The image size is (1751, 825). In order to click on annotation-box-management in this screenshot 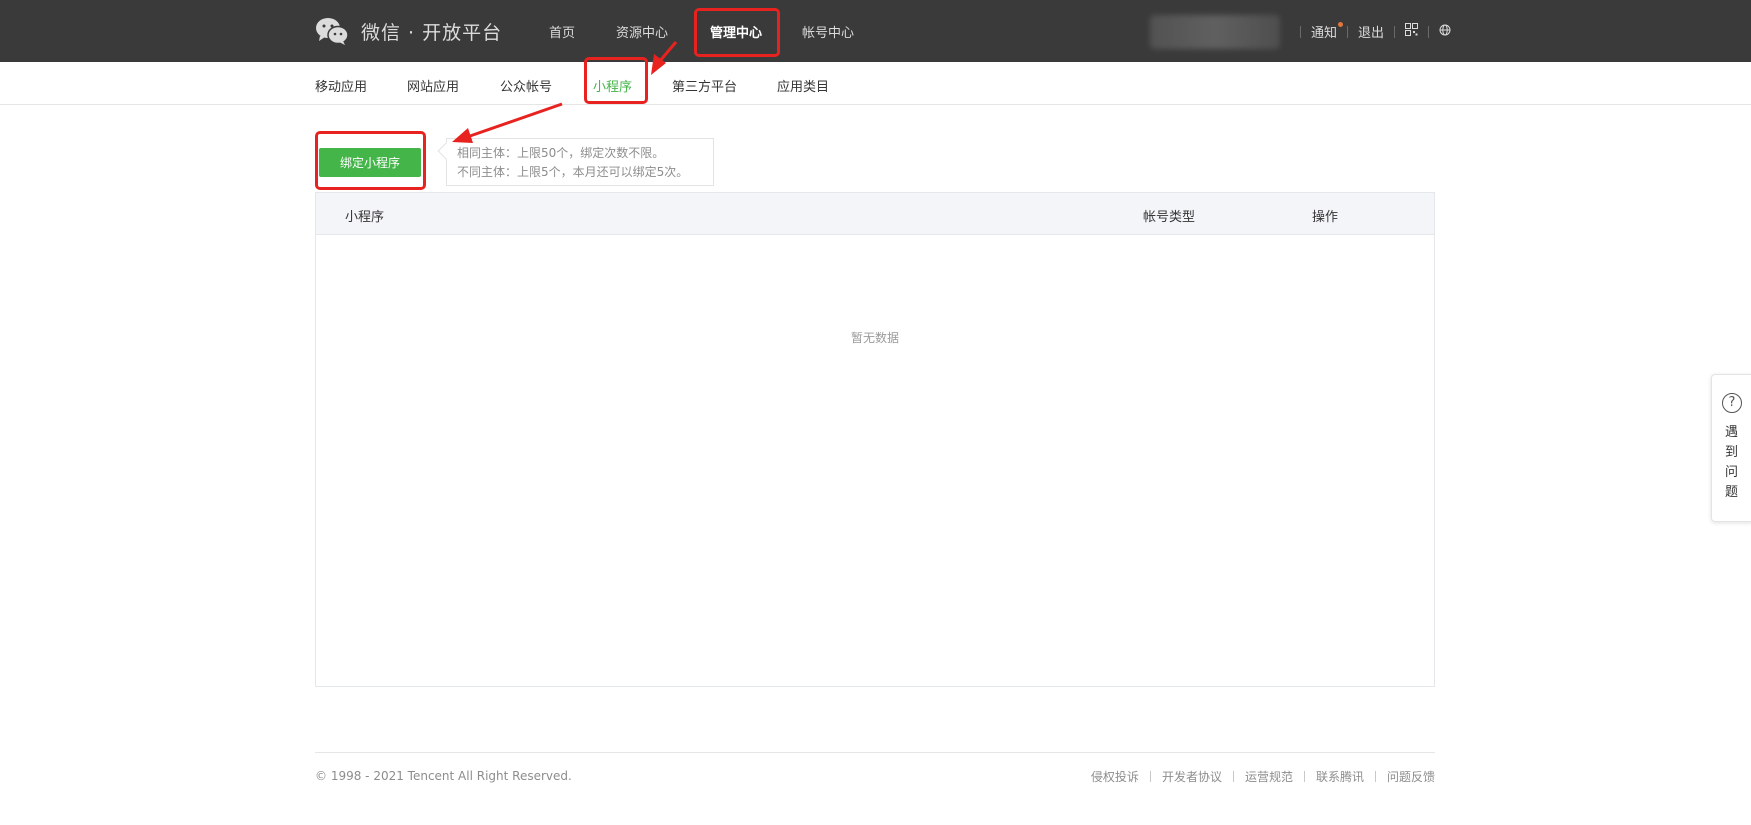, I will do `click(737, 32)`.